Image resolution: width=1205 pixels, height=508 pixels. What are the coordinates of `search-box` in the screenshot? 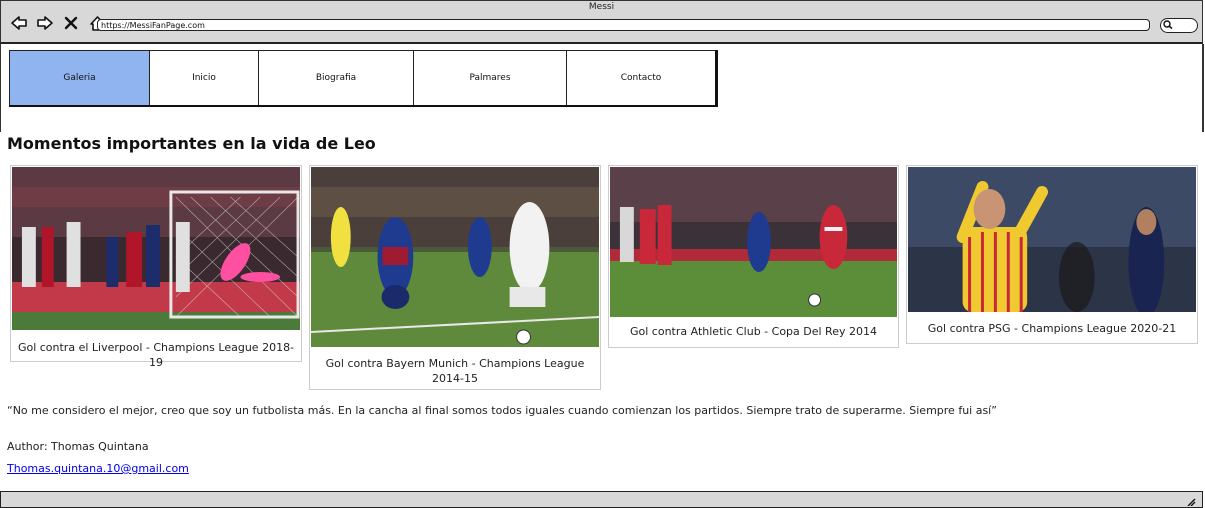 It's located at (1179, 25).